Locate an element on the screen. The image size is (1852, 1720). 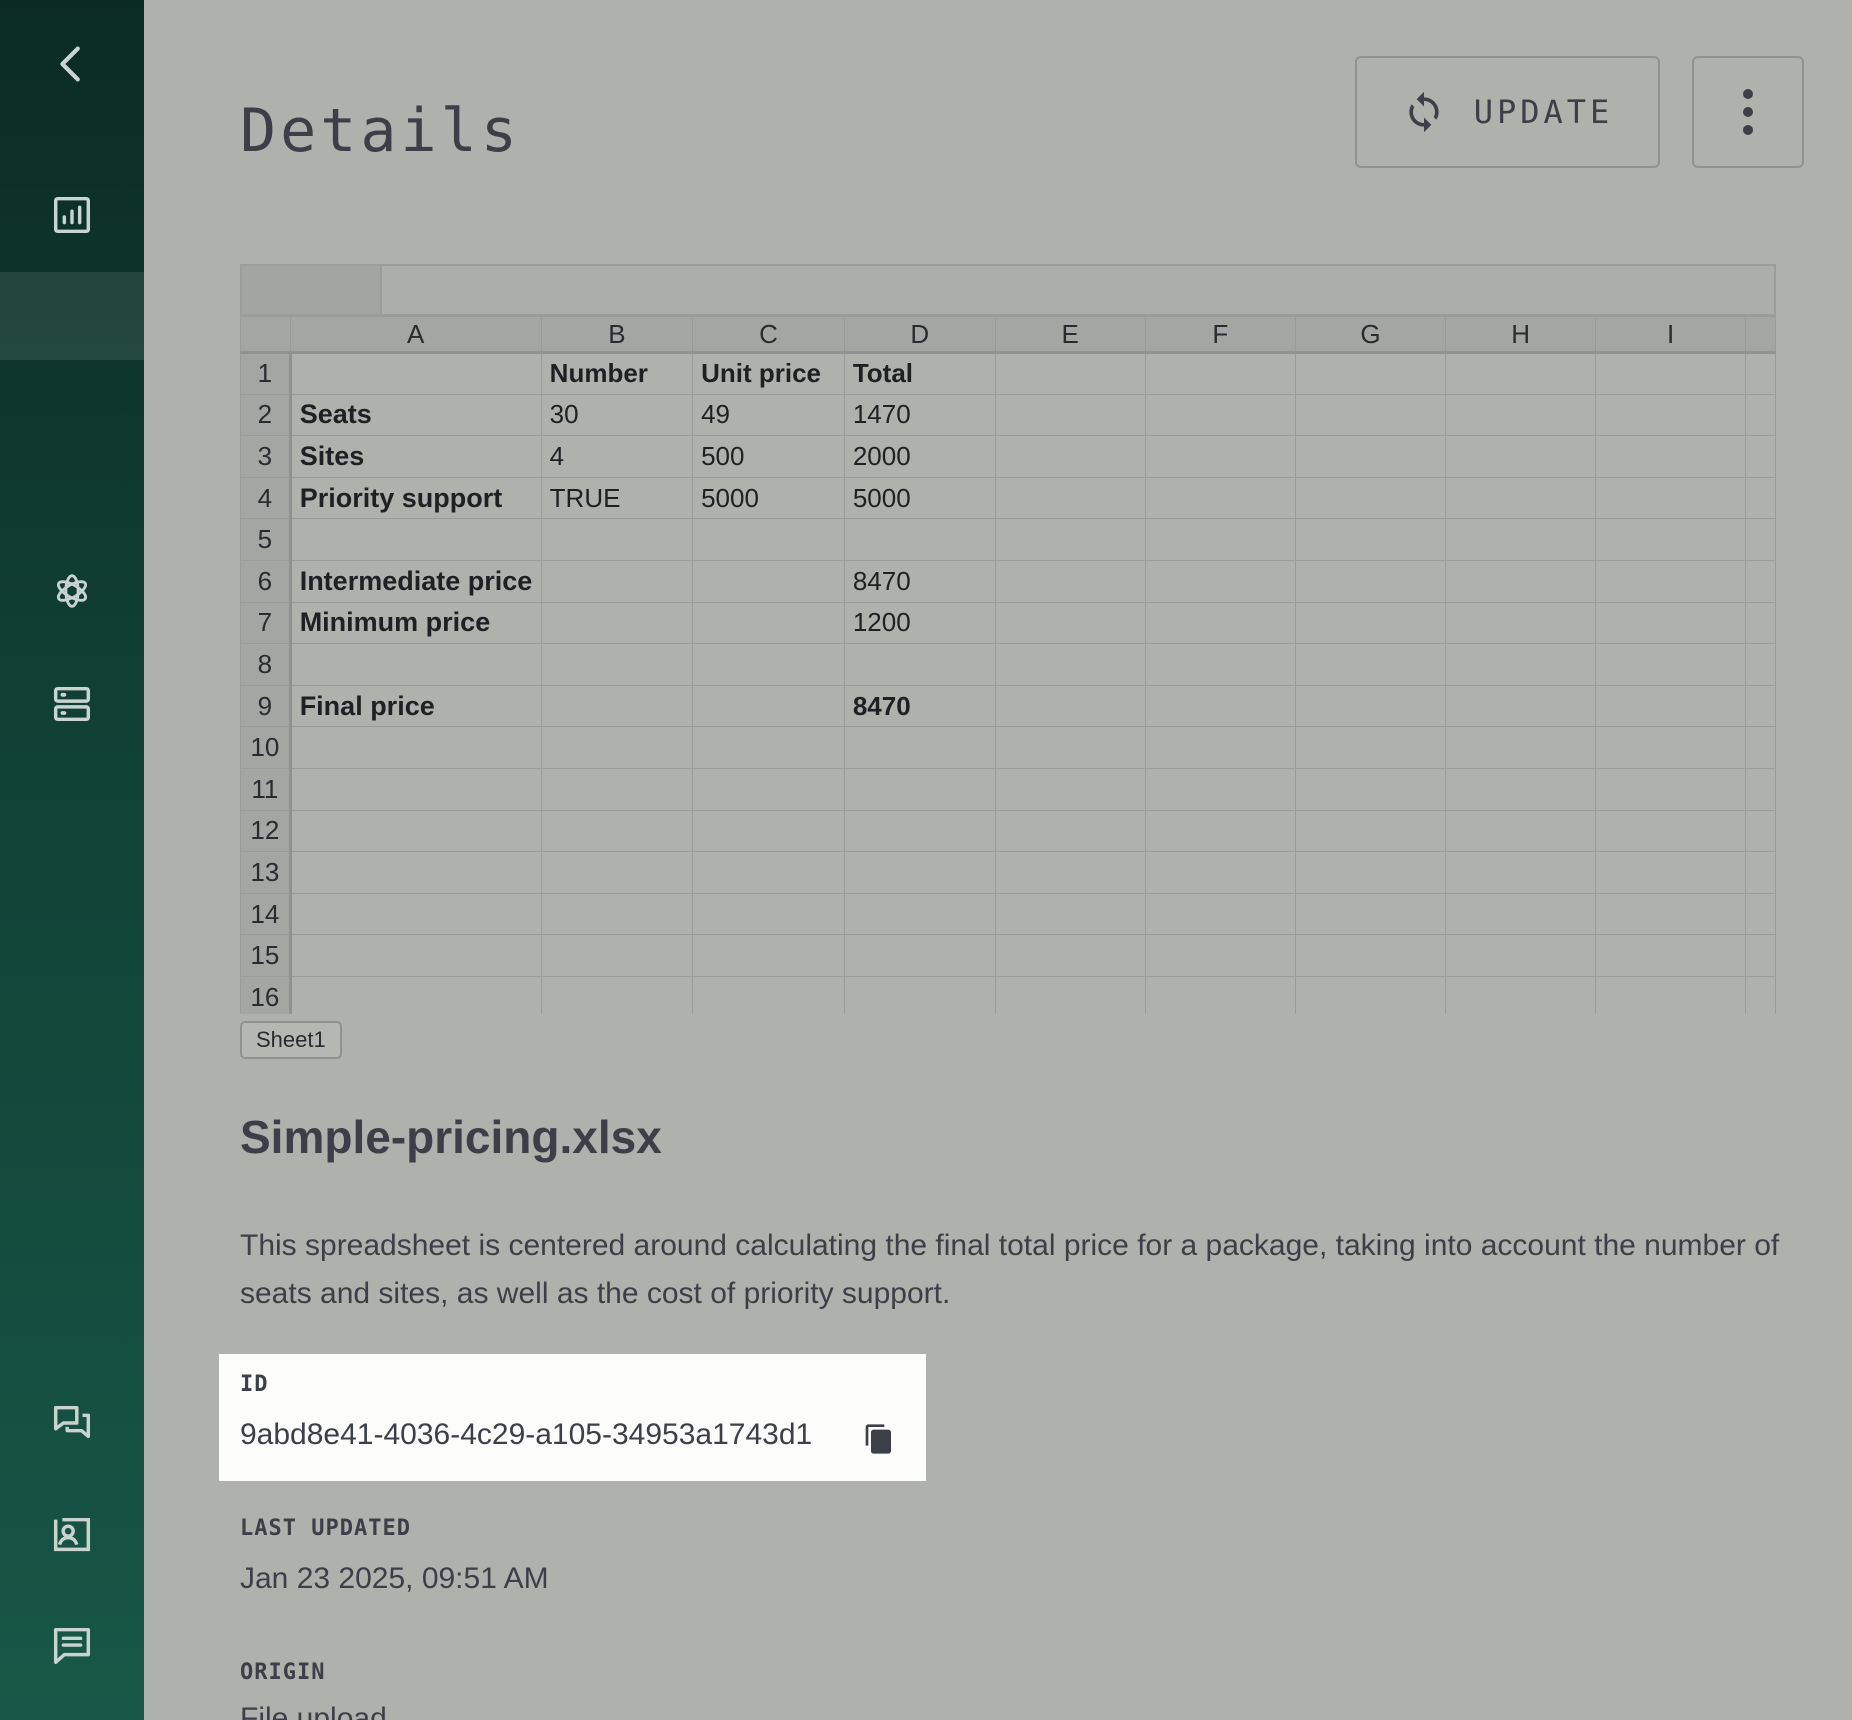
row-number: 8 is located at coordinates (266, 664).